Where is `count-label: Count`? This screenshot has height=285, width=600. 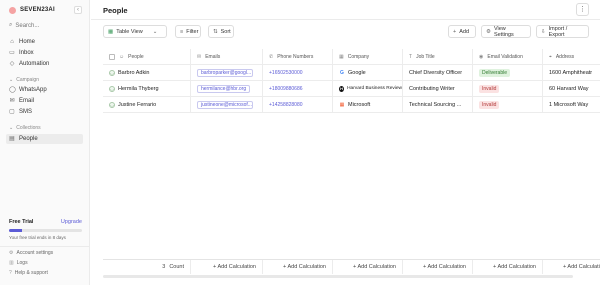
count-label: Count is located at coordinates (176, 267).